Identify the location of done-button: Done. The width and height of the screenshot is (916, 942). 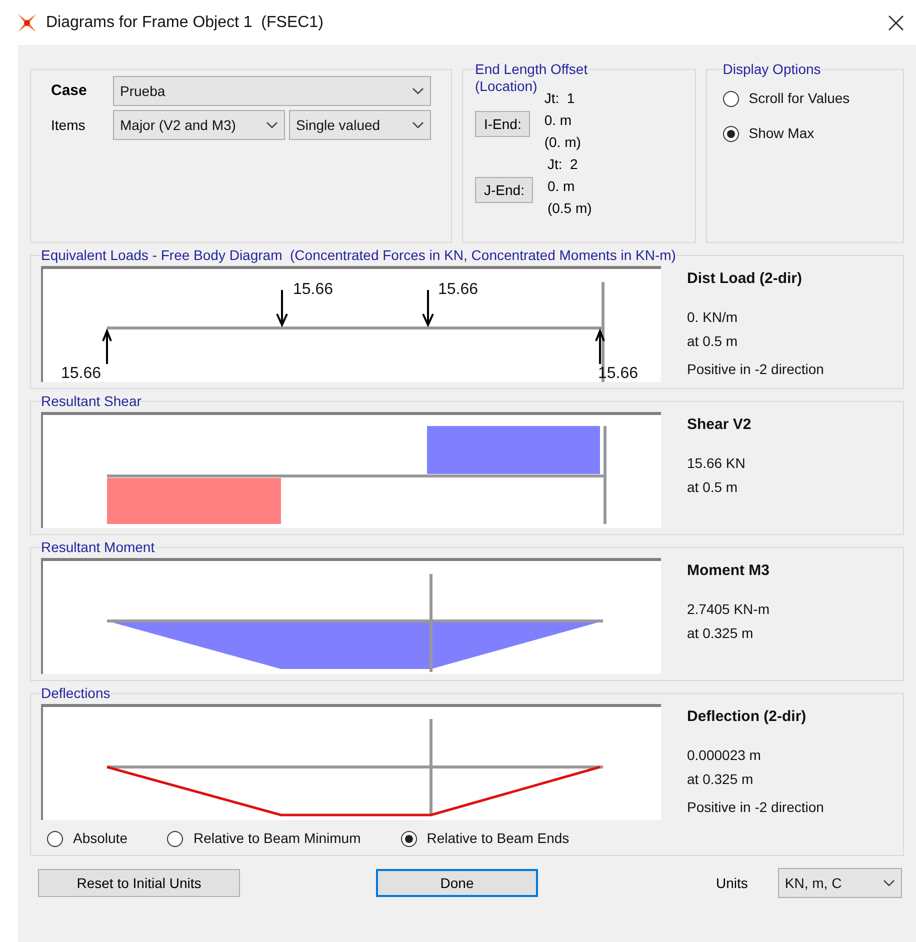
(457, 883).